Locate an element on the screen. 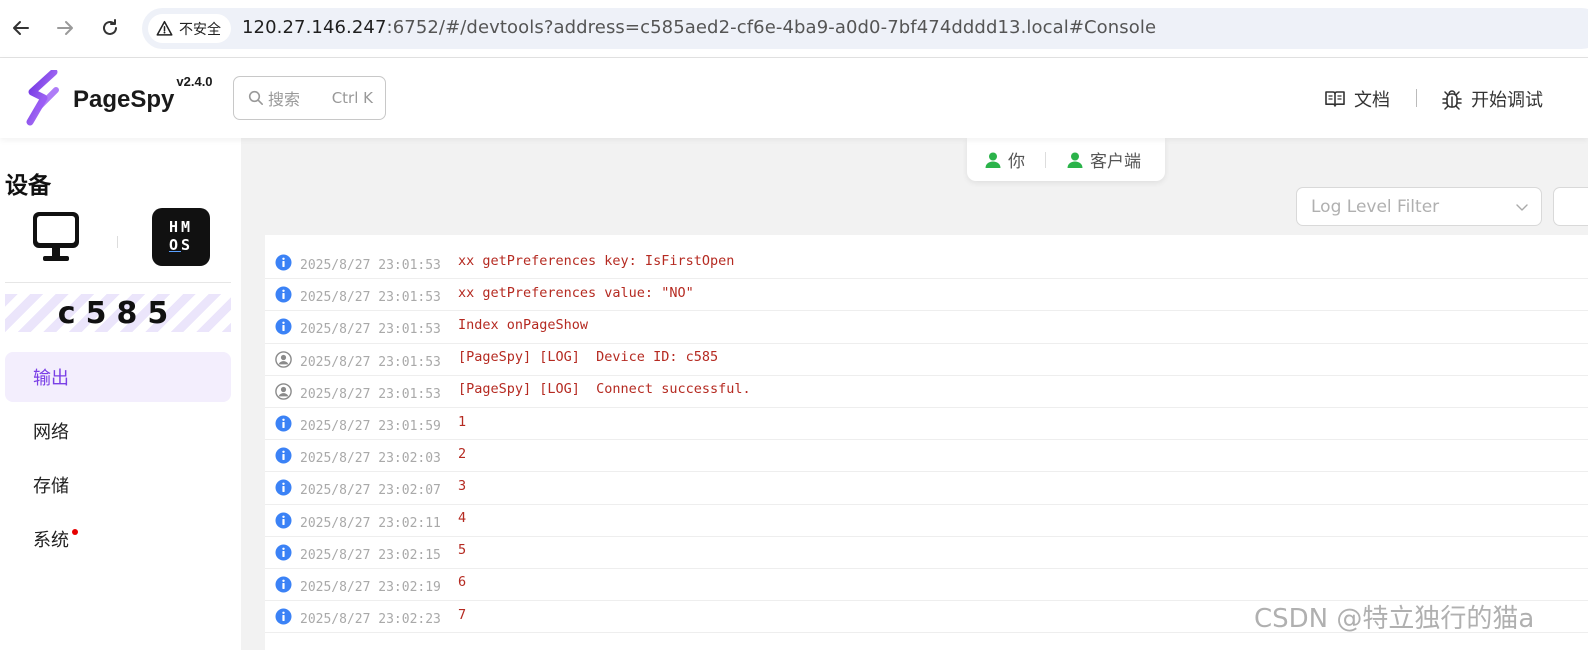 The image size is (1588, 650). brand-text: PageSpy is located at coordinates (124, 99).